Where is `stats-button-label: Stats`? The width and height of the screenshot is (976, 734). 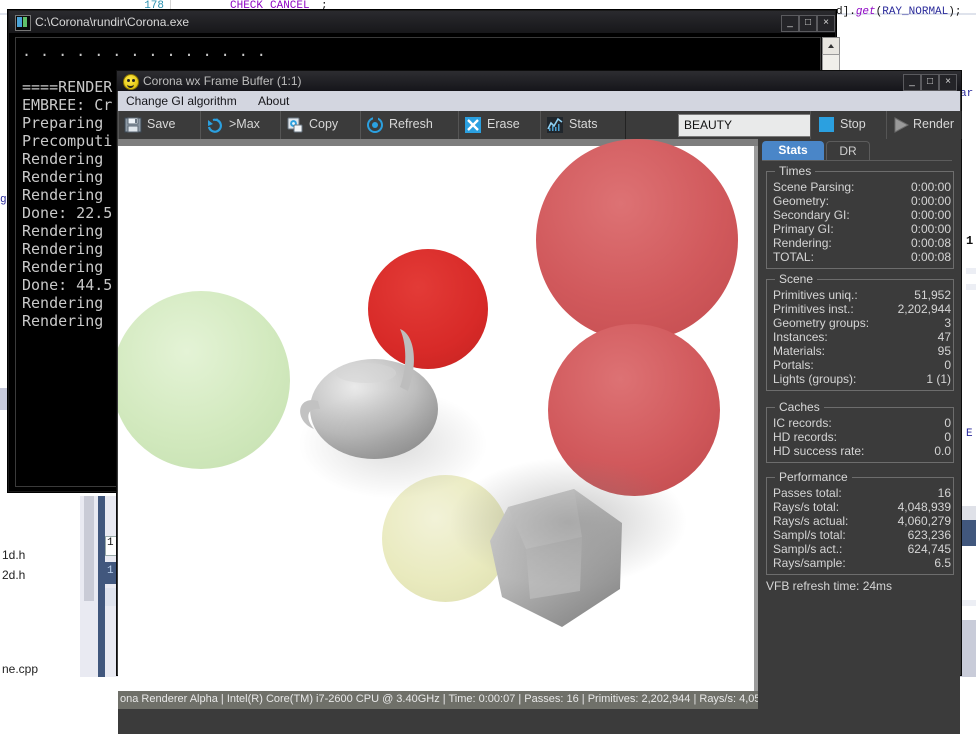 stats-button-label: Stats is located at coordinates (583, 124).